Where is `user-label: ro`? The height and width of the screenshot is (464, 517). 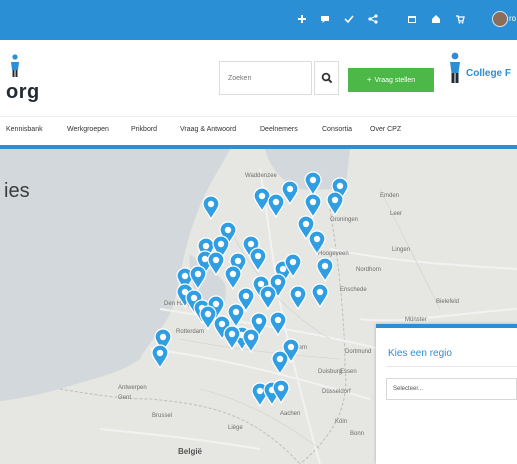 user-label: ro is located at coordinates (512, 19).